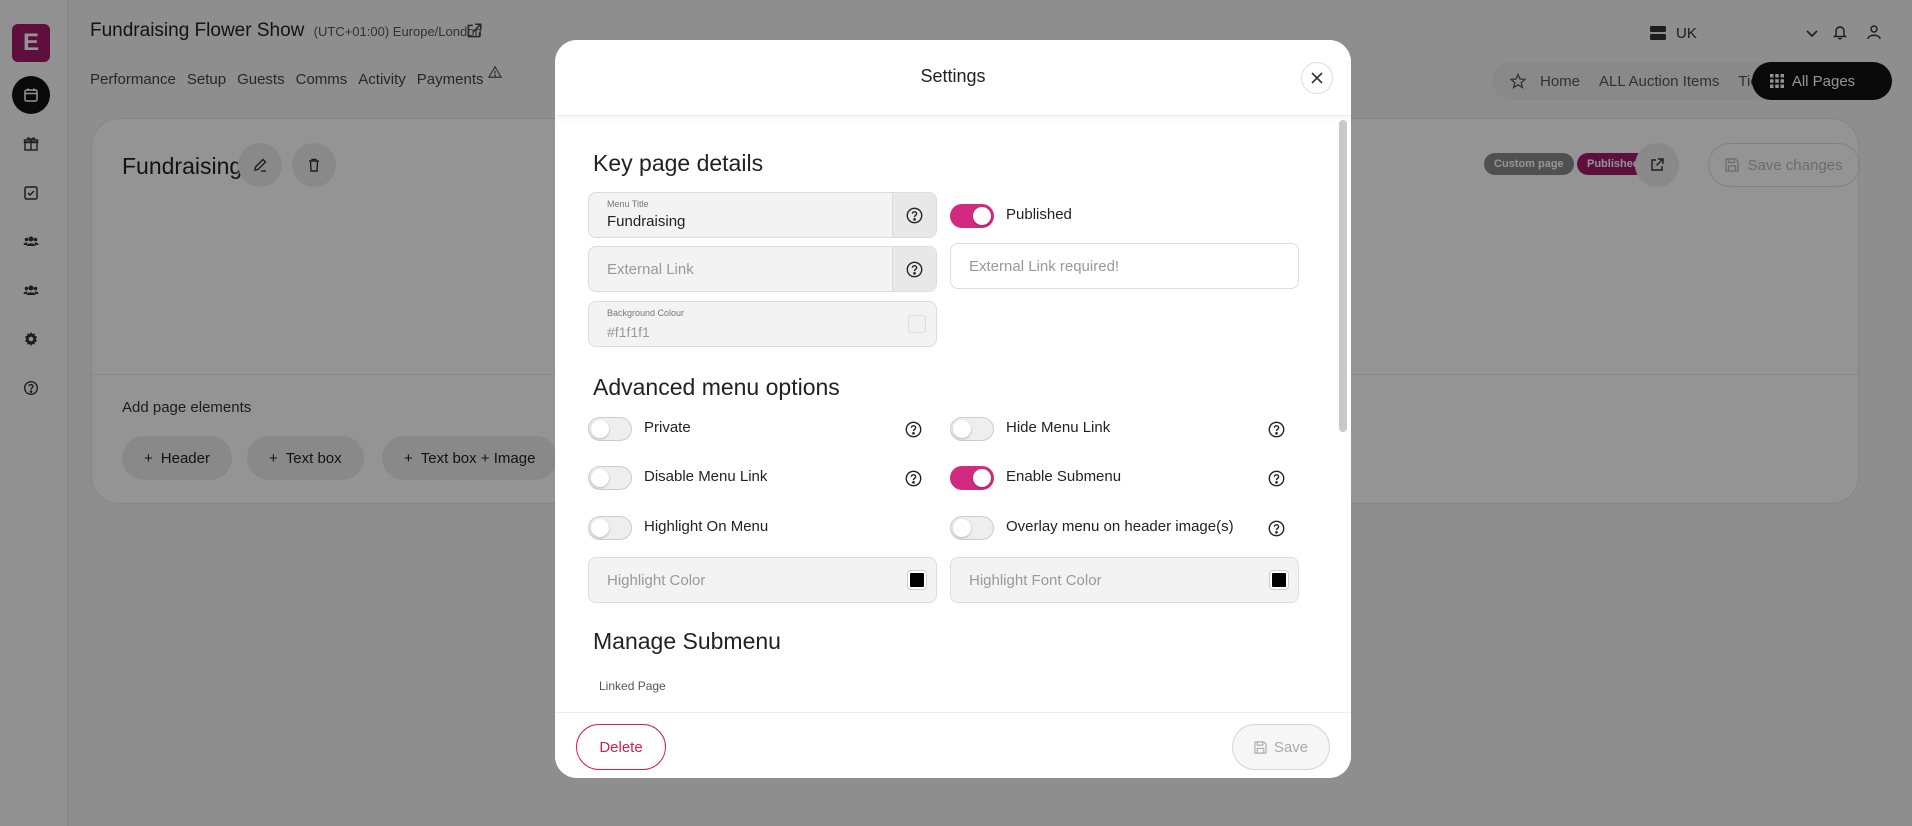 The image size is (1912, 826). I want to click on overlay-menu-label: Overlay menu on header image(s), so click(1120, 526).